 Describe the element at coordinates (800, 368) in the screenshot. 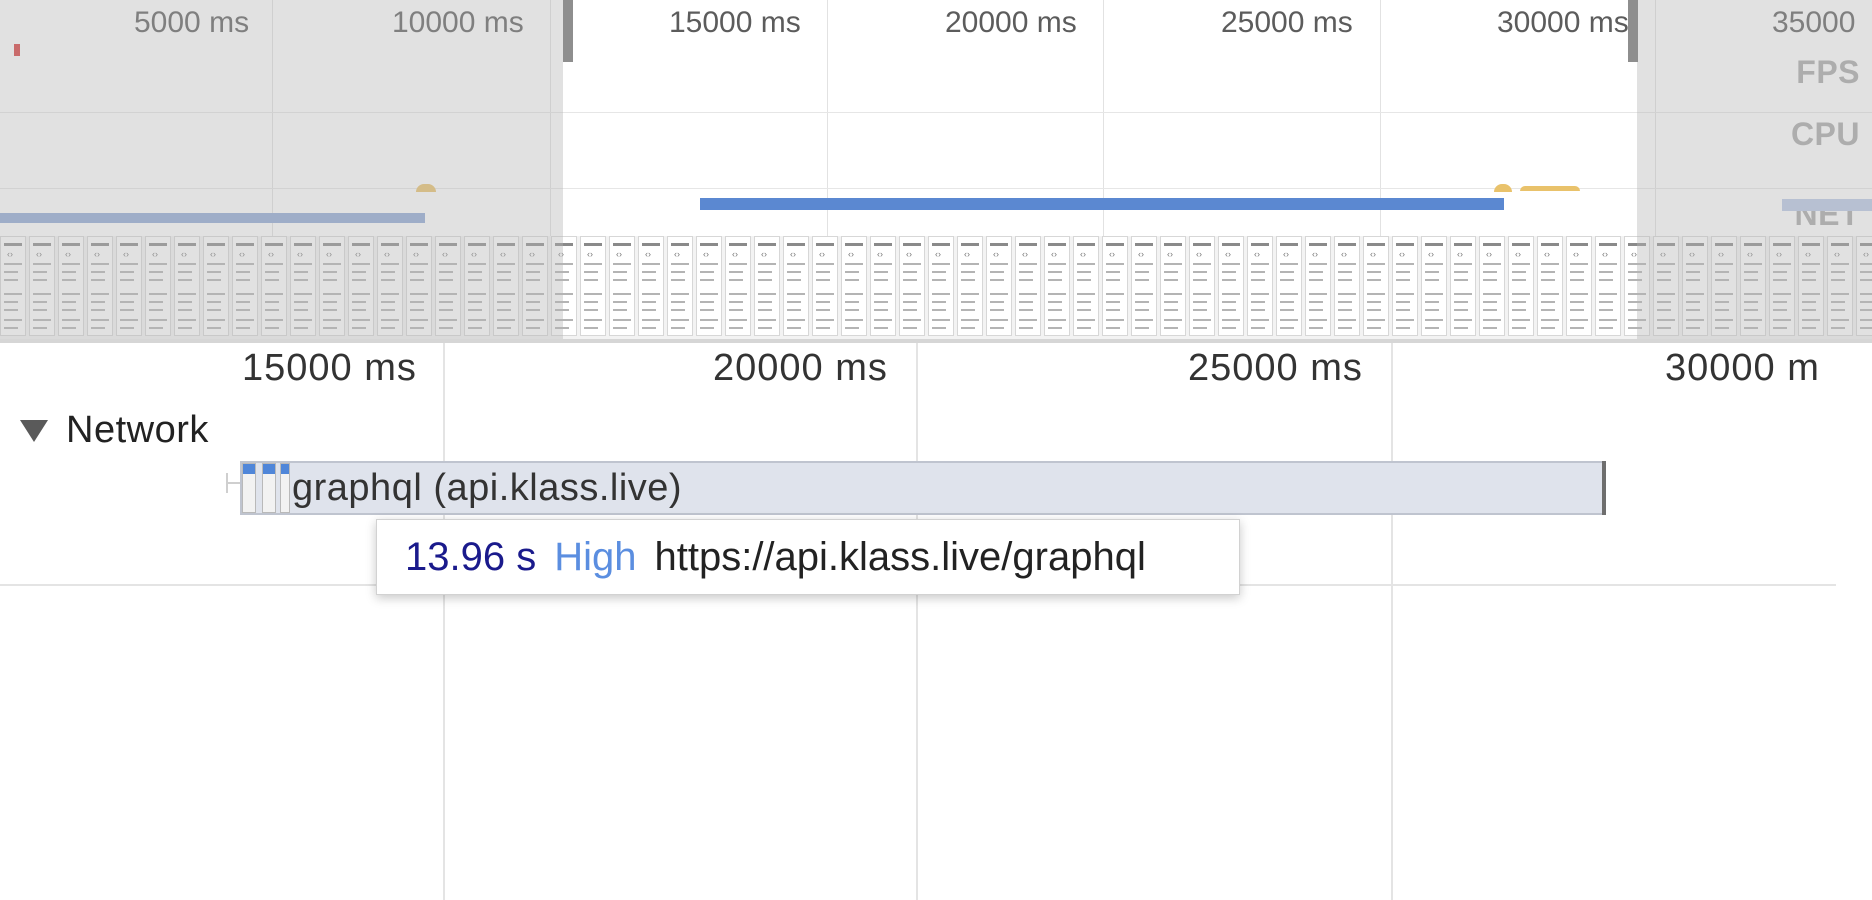

I see `main-tick-label: 20000 ms` at that location.